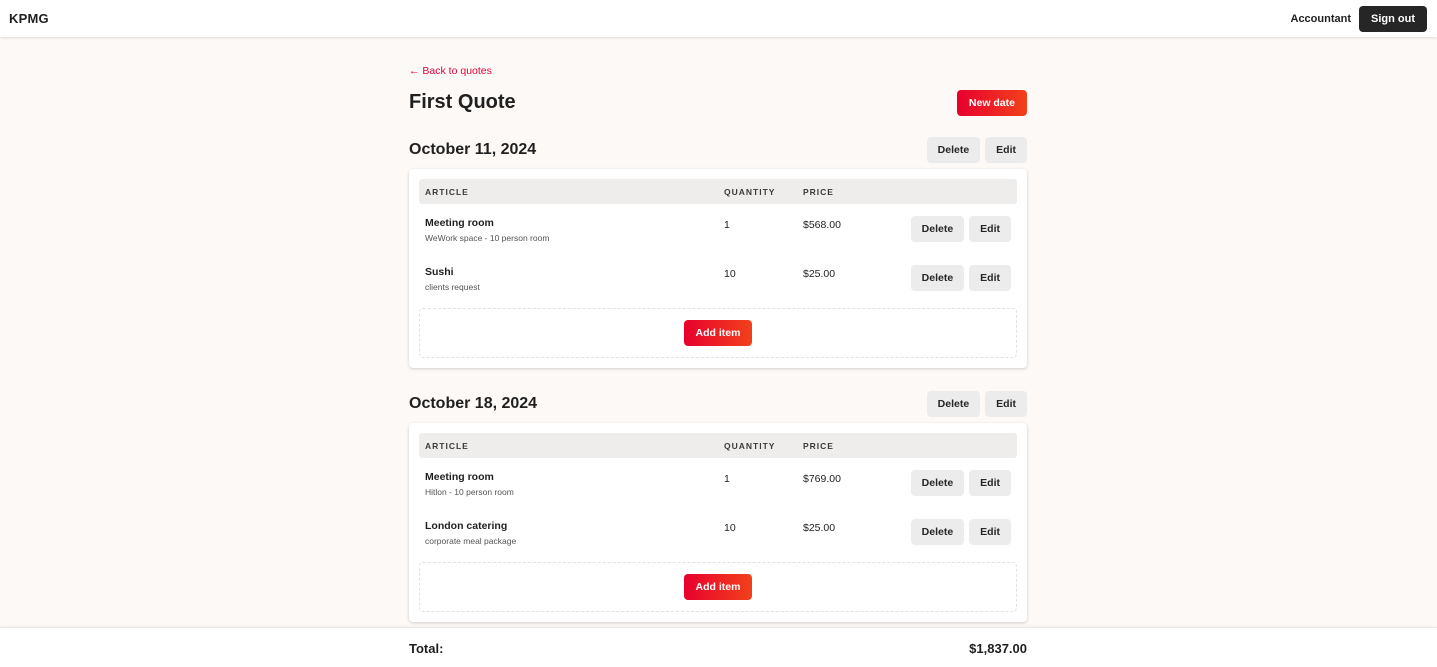 Image resolution: width=1437 pixels, height=667 pixels. What do you see at coordinates (571, 279) in the screenshot?
I see `article-cell: Sushi clients request` at bounding box center [571, 279].